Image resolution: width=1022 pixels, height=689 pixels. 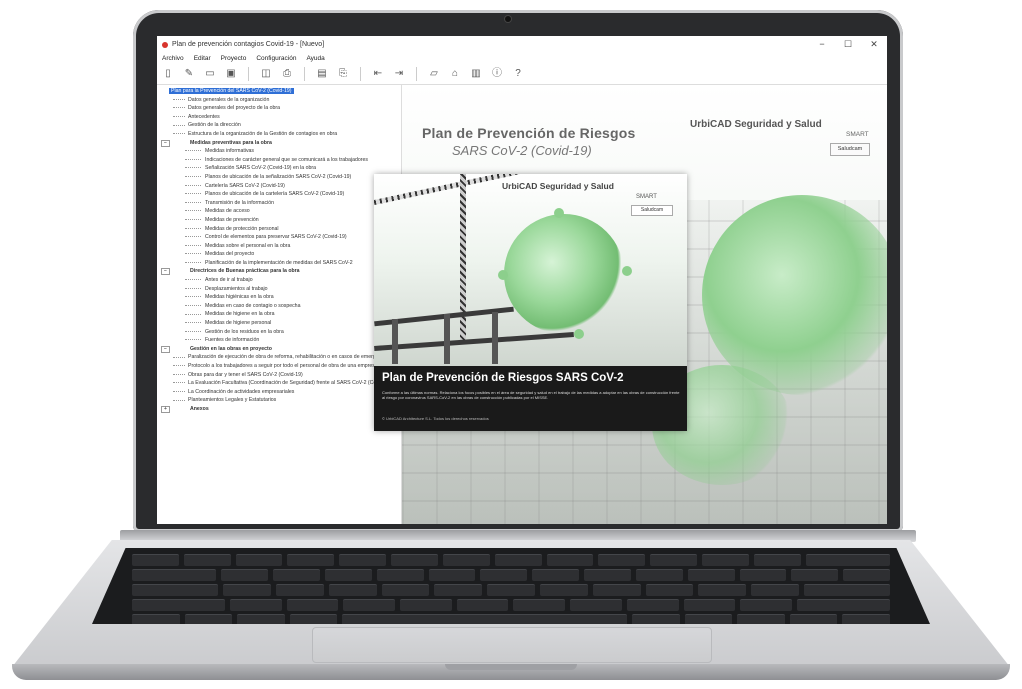 I want to click on splash-smart-label: SMART, so click(x=646, y=197).